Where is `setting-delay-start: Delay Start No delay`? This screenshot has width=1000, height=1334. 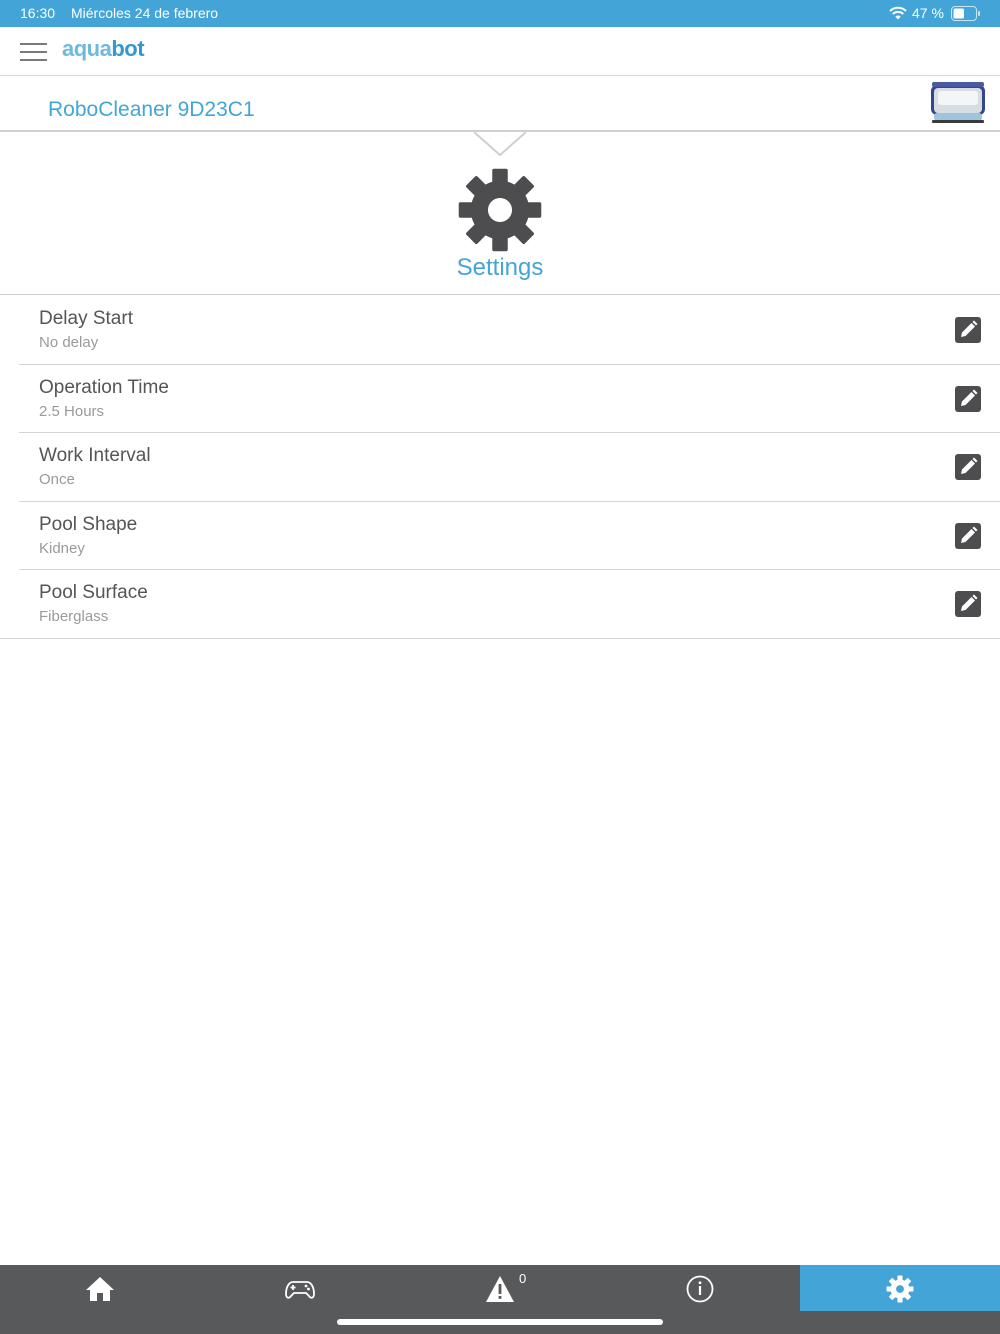
setting-delay-start: Delay Start No delay is located at coordinates (509, 330).